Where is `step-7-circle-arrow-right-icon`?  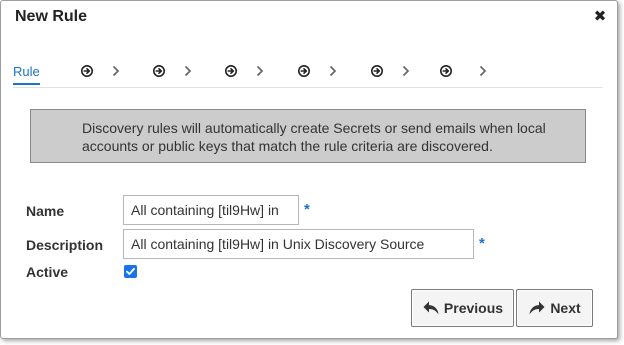 step-7-circle-arrow-right-icon is located at coordinates (446, 71).